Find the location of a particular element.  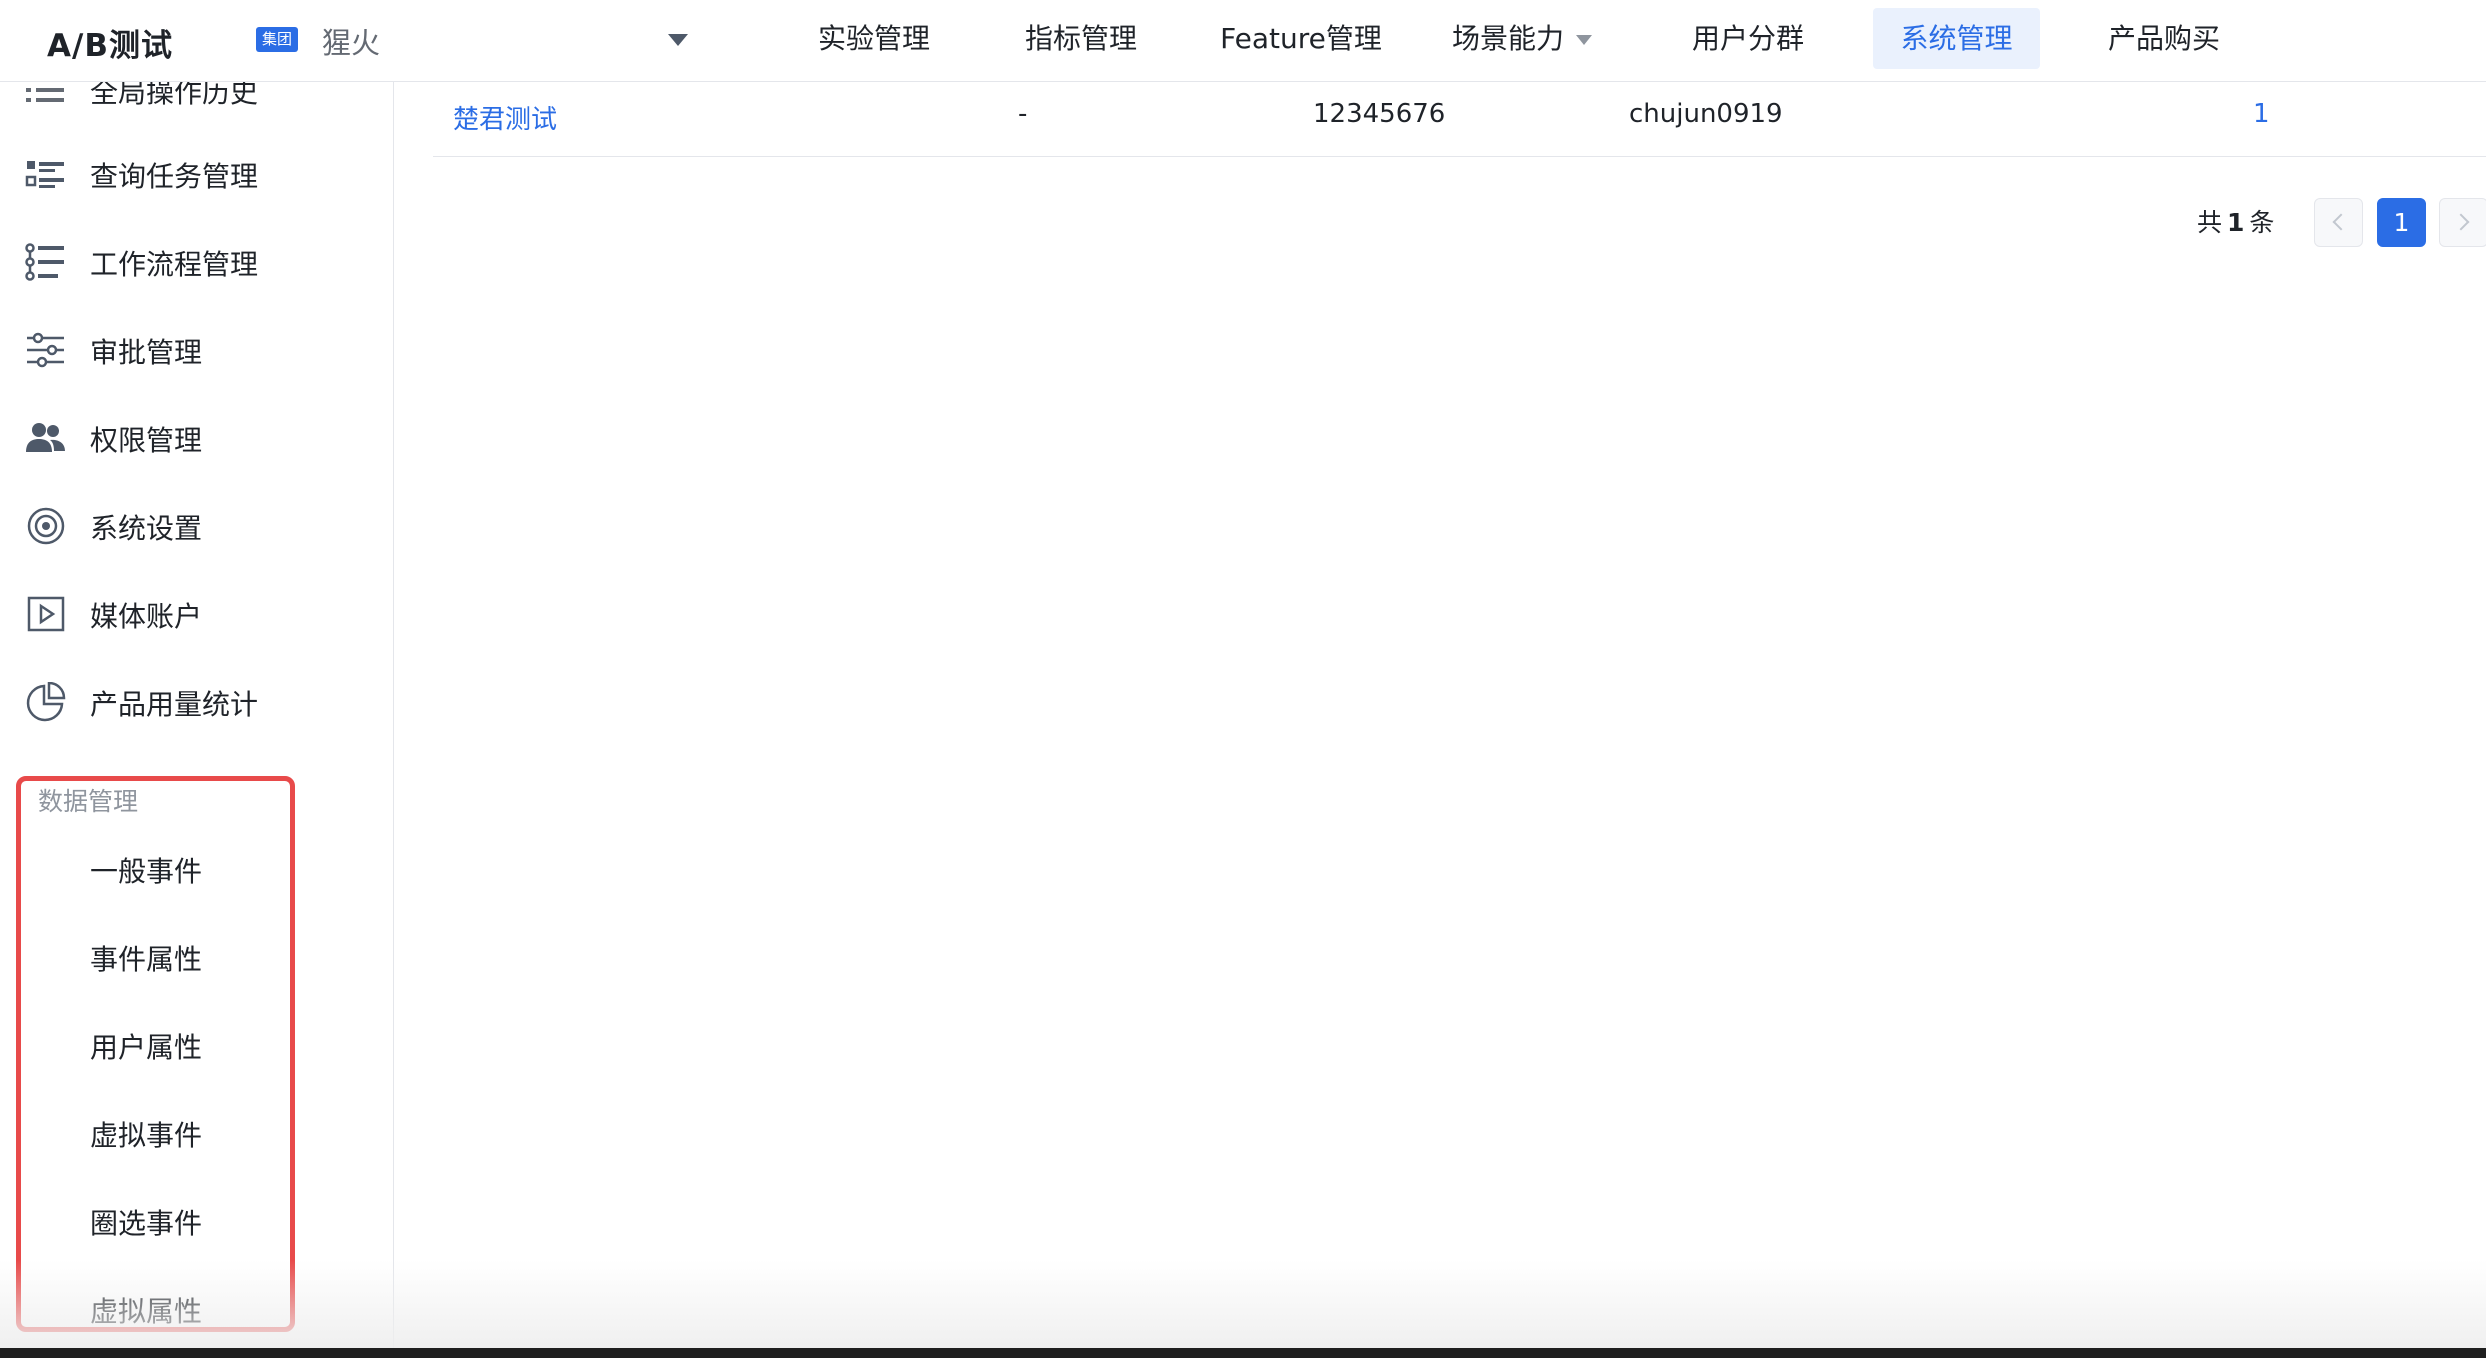

table-cell: 12345676 is located at coordinates (1379, 114).